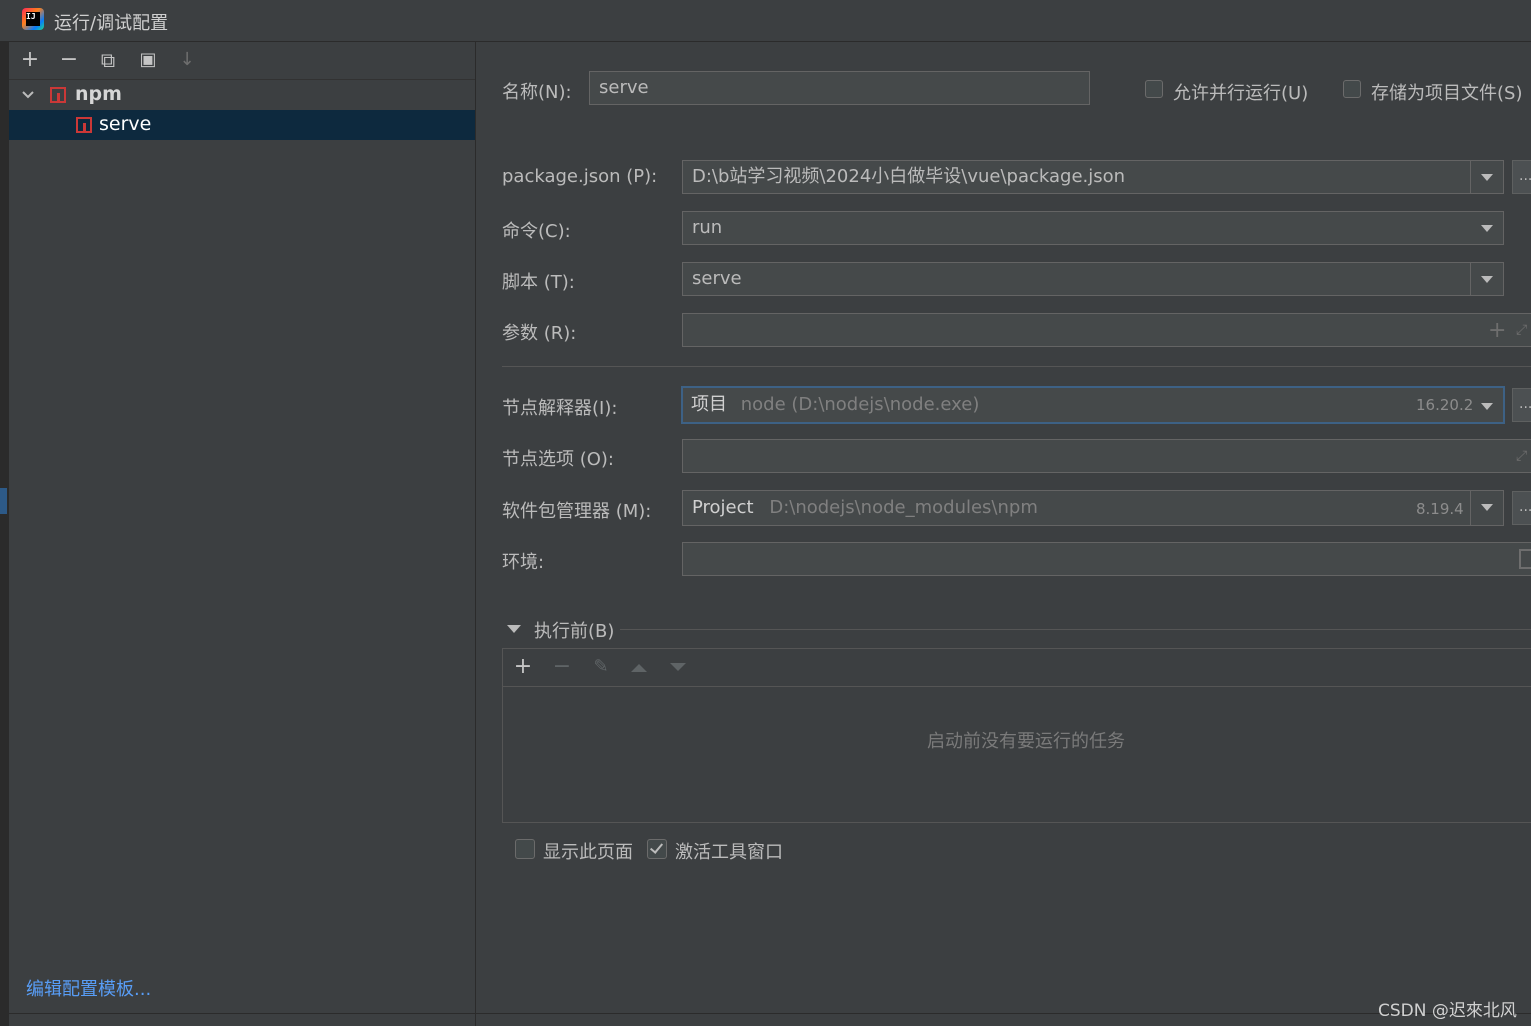  I want to click on configurations-toolbar: + − ⧉ ▣ ↓, so click(242, 61).